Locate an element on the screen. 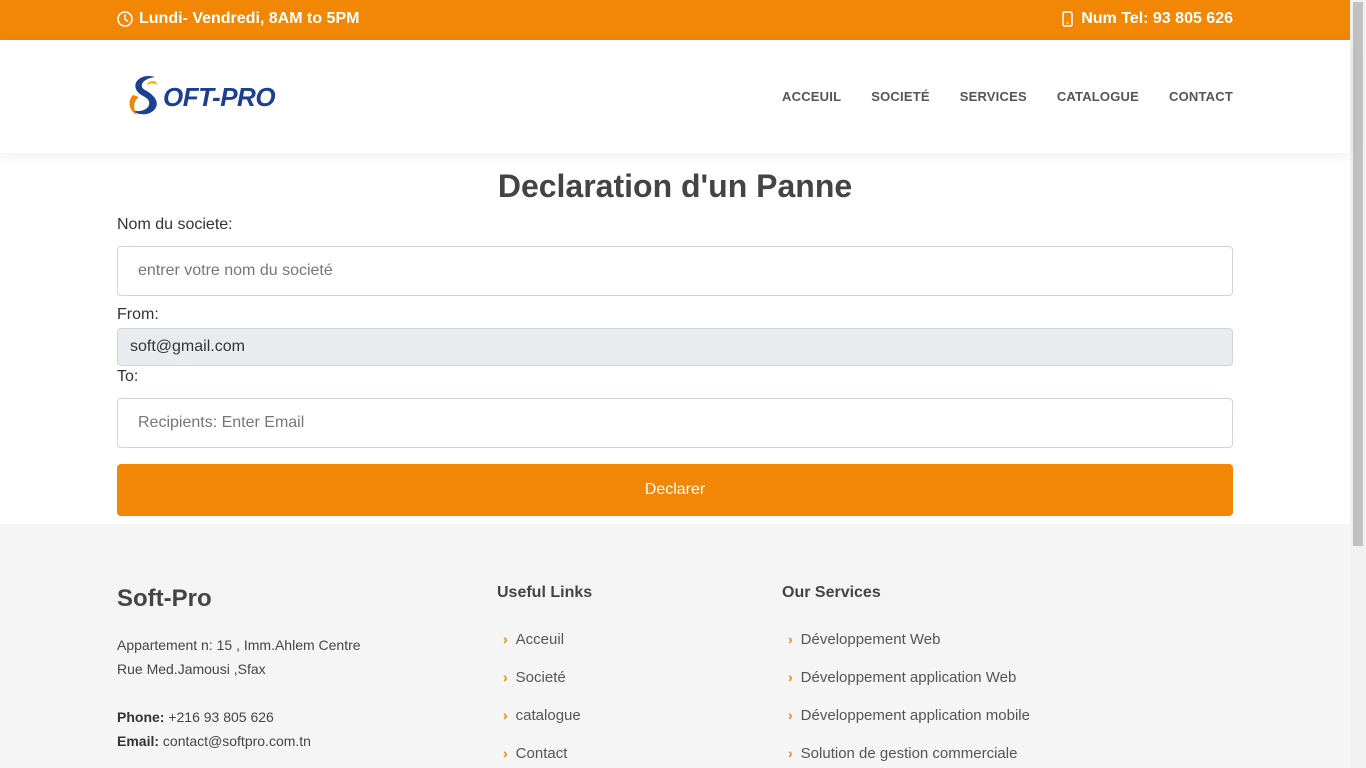  service-label: Développement Web is located at coordinates (870, 639).